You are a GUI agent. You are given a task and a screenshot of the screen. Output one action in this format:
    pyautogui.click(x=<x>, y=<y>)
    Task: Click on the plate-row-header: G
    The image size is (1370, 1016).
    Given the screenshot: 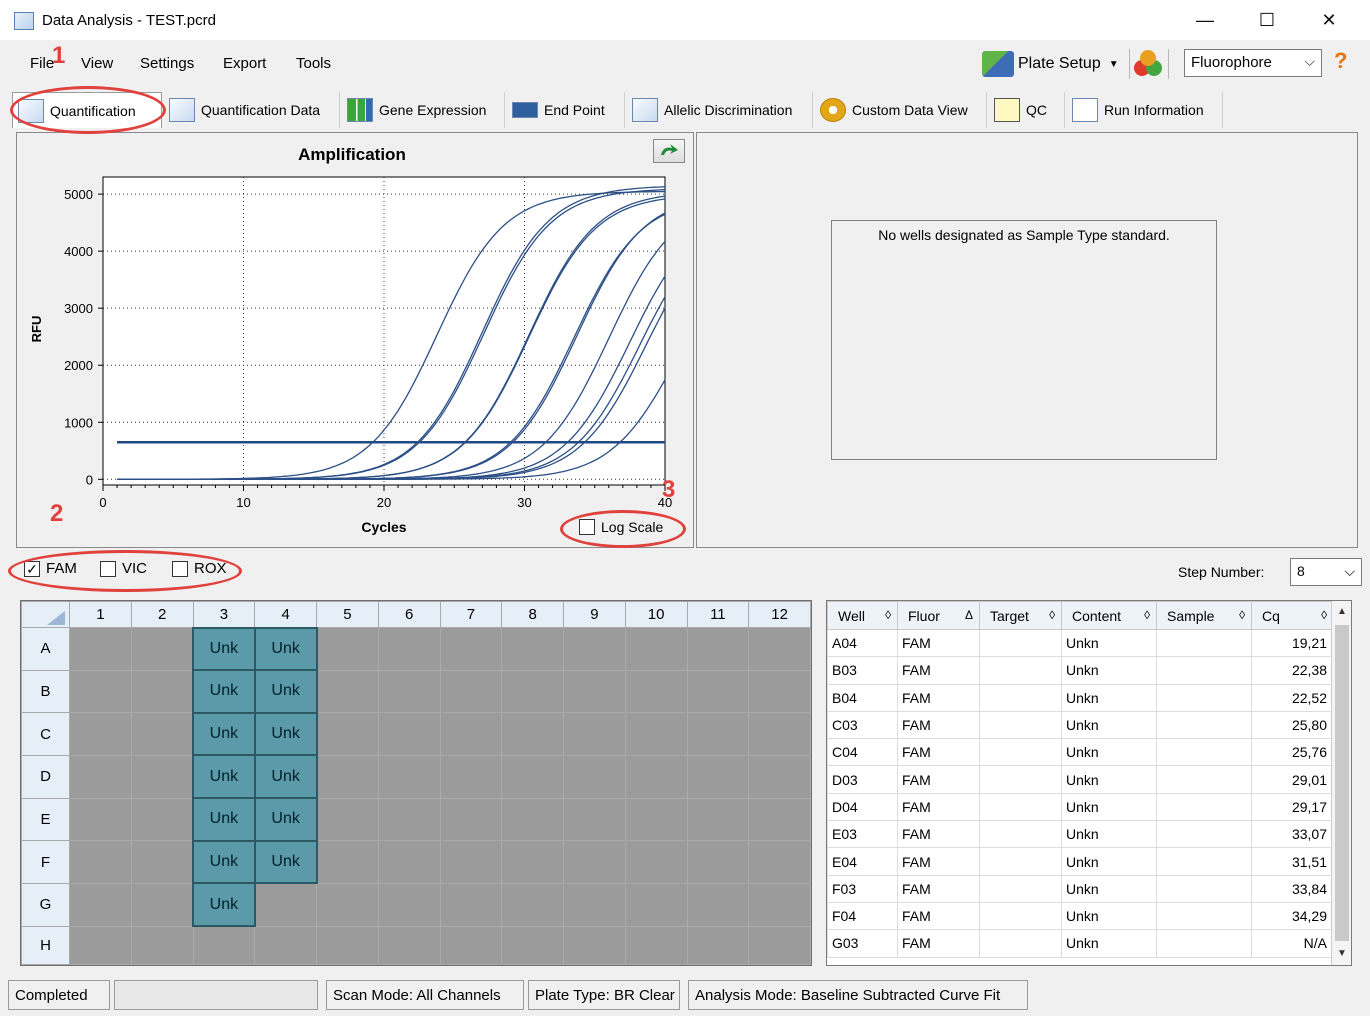 What is the action you would take?
    pyautogui.click(x=45, y=904)
    